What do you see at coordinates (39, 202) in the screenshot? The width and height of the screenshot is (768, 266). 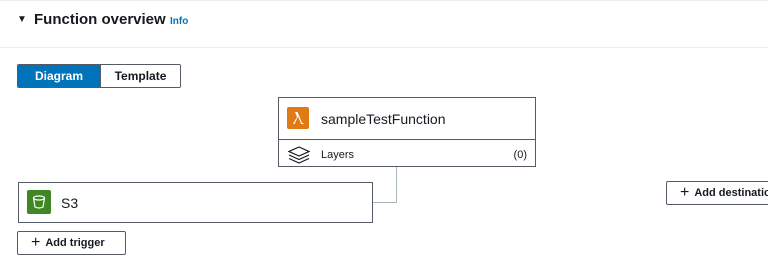 I see `s3-bucket-icon` at bounding box center [39, 202].